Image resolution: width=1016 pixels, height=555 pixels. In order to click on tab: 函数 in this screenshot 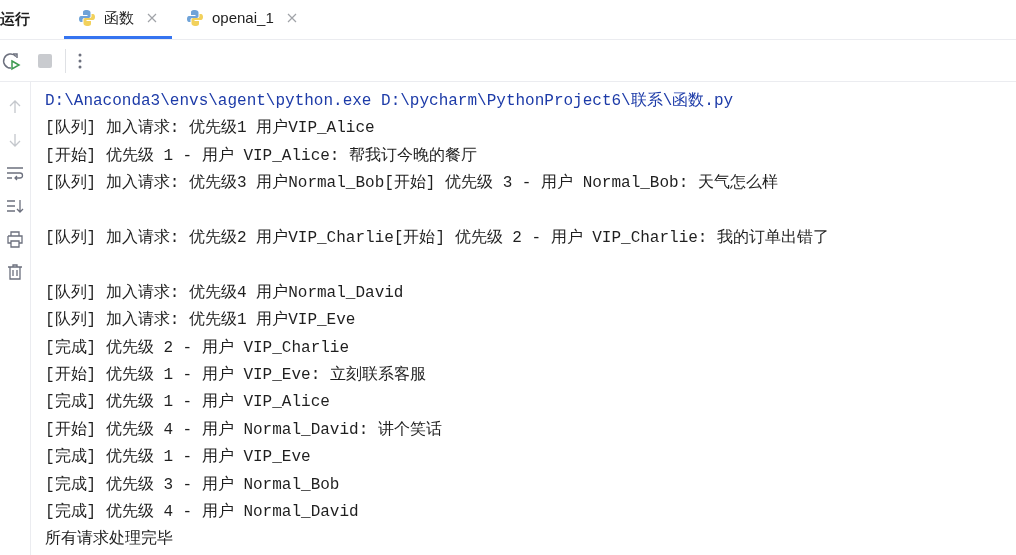, I will do `click(118, 19)`.